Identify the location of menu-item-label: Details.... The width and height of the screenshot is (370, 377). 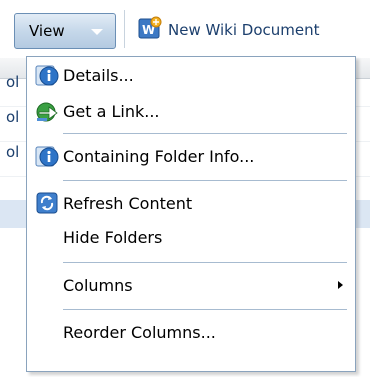
(98, 75).